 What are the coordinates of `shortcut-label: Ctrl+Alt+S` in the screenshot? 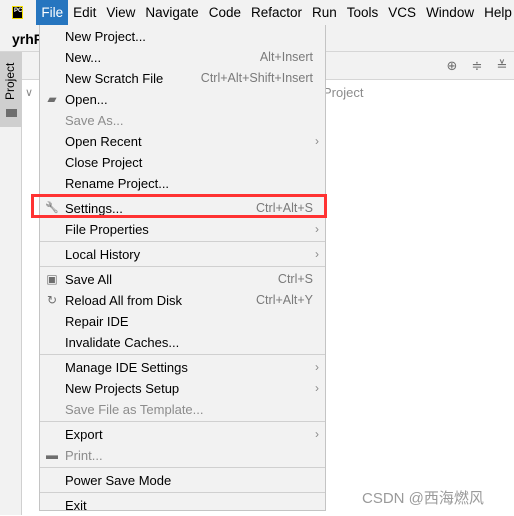 It's located at (284, 208).